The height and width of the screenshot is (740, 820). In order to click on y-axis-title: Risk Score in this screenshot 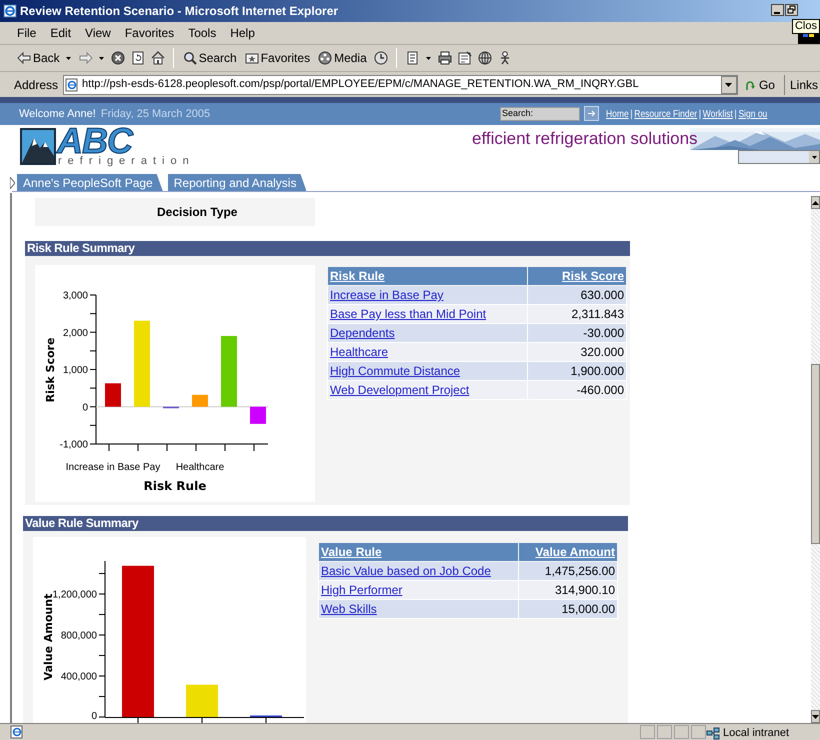, I will do `click(50, 370)`.